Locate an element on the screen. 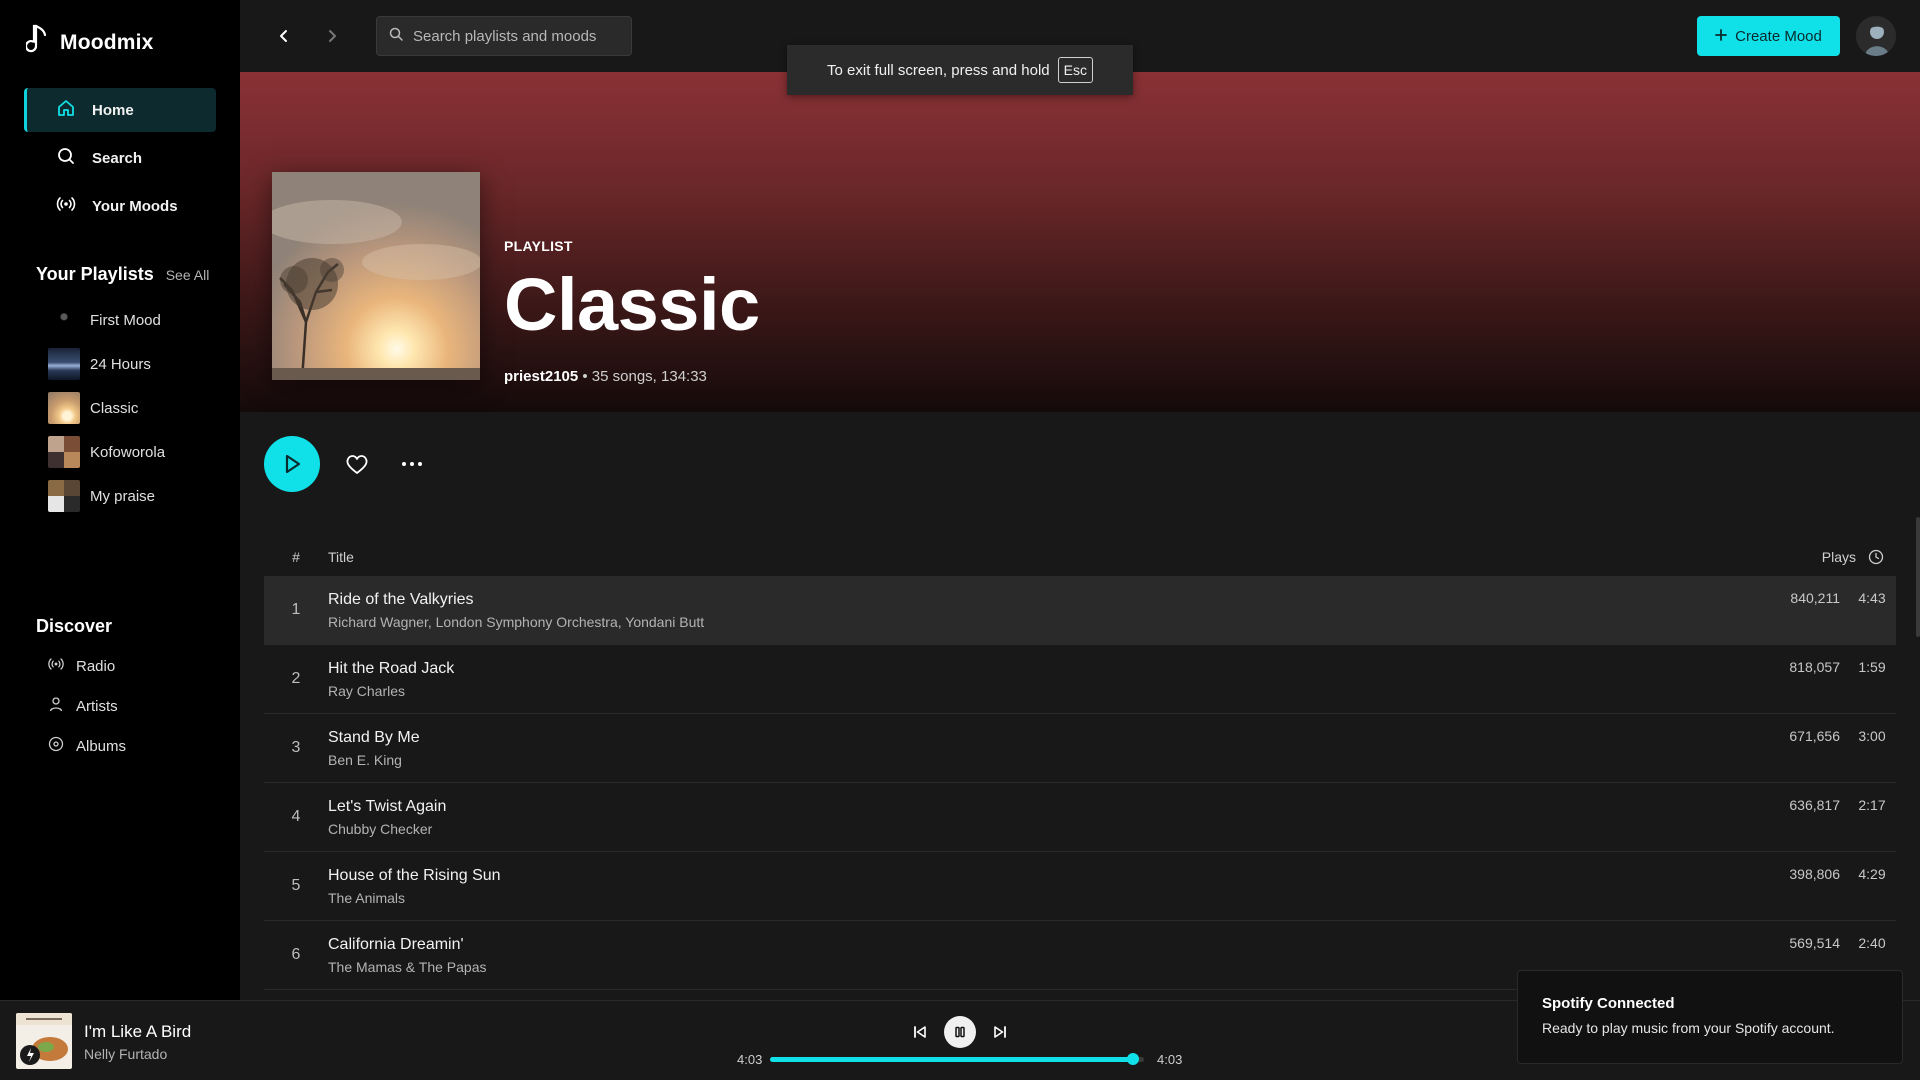 The height and width of the screenshot is (1080, 1920). radio-icon is located at coordinates (56, 666).